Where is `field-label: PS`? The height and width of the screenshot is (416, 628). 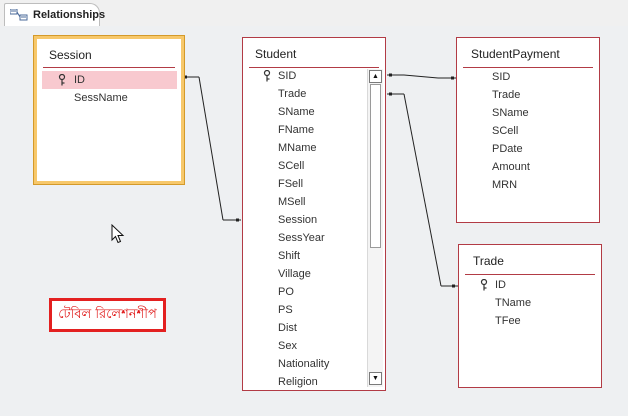
field-label: PS is located at coordinates (285, 310).